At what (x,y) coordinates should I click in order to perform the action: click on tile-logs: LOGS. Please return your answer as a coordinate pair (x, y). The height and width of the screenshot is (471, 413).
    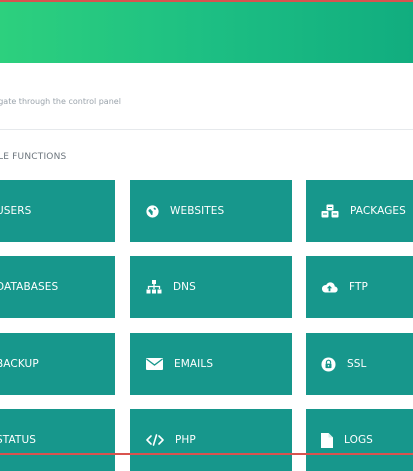
    Looking at the image, I should click on (359, 440).